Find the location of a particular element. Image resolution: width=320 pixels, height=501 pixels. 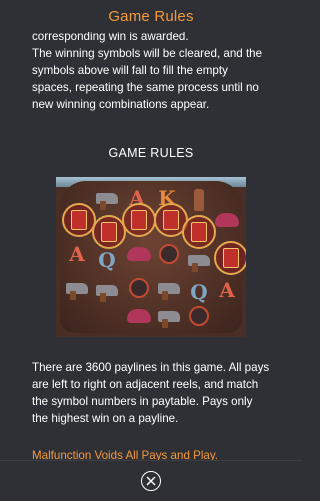

close-button is located at coordinates (151, 481).